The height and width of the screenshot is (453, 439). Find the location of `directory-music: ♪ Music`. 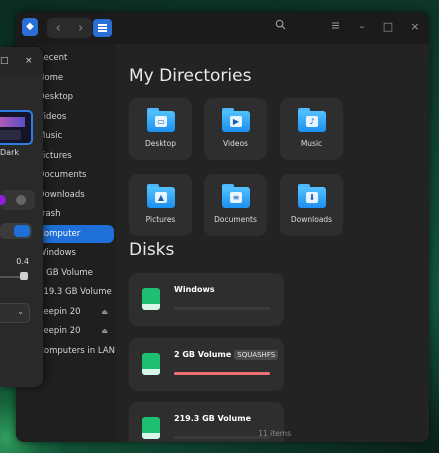

directory-music: ♪ Music is located at coordinates (311, 129).